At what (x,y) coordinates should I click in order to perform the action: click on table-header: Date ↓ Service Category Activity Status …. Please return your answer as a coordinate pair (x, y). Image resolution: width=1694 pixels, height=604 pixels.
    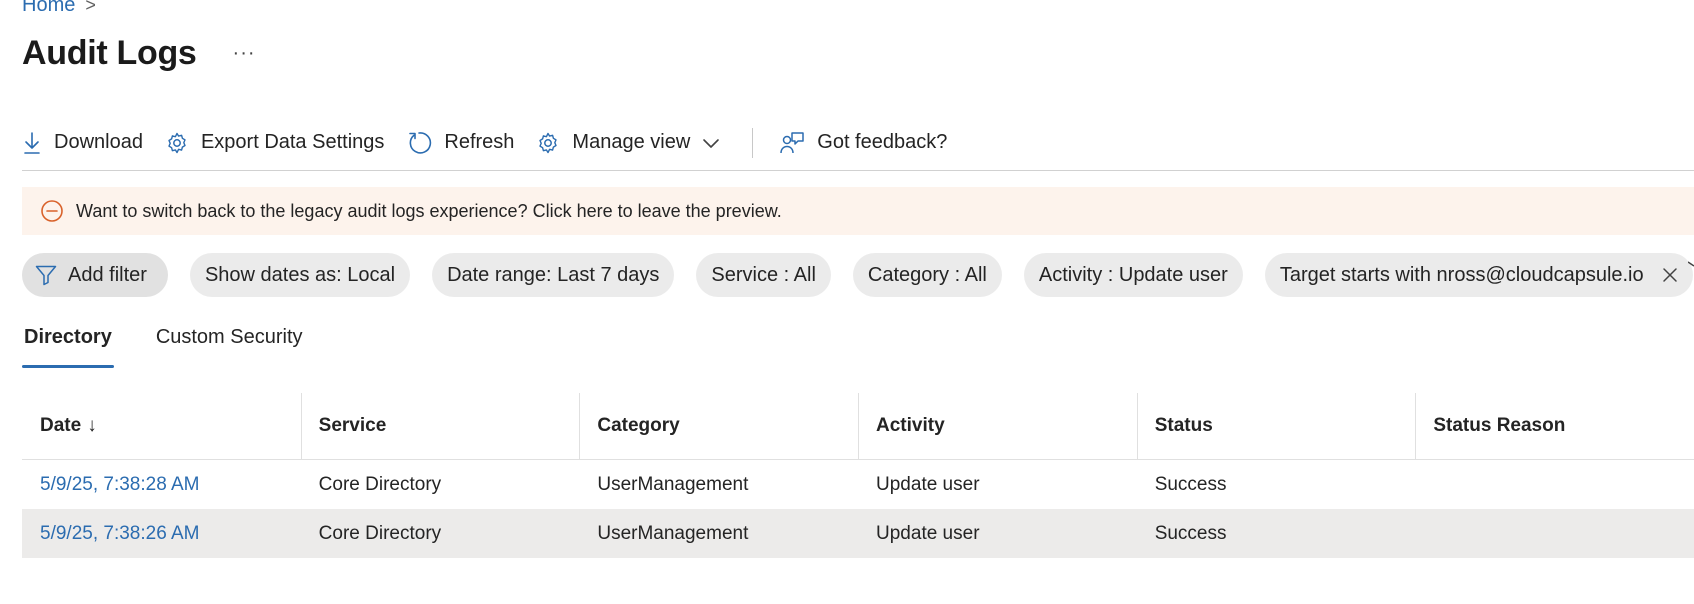
    Looking at the image, I should click on (858, 426).